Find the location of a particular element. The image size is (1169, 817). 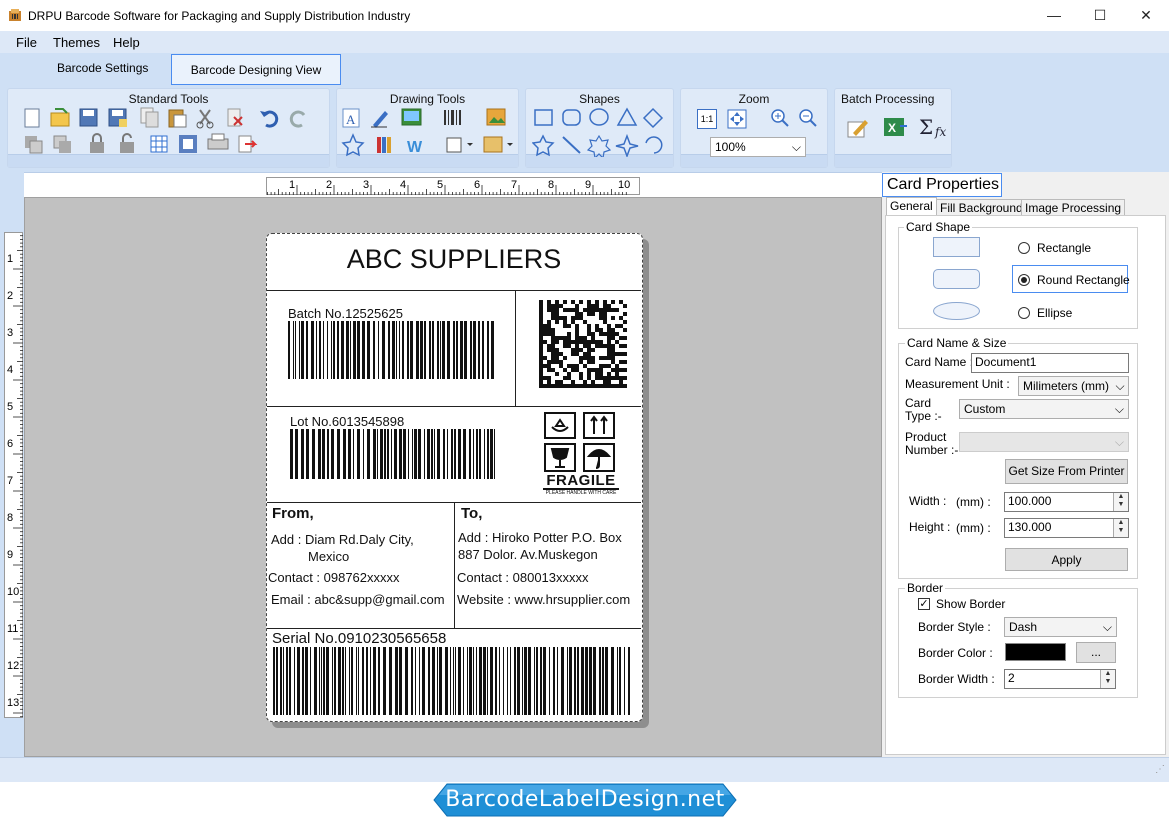

menu-themes: Themes is located at coordinates (76, 42).